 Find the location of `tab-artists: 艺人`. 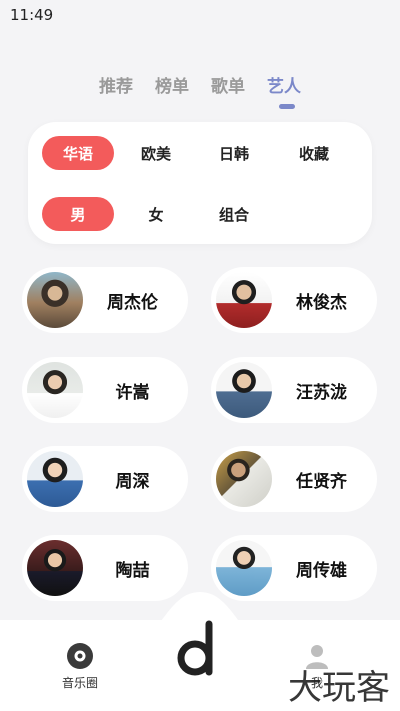

tab-artists: 艺人 is located at coordinates (284, 84).